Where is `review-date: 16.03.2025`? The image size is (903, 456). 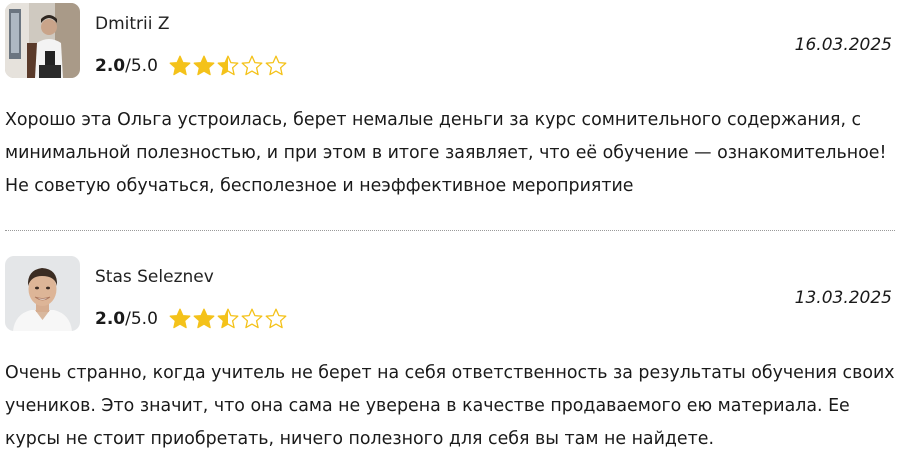 review-date: 16.03.2025 is located at coordinates (843, 45).